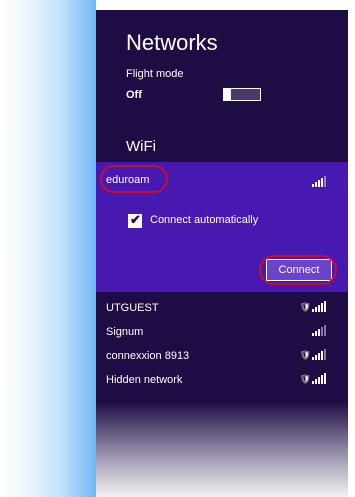 The image size is (355, 497). Describe the element at coordinates (134, 95) in the screenshot. I see `flight-mode-state: Off` at that location.